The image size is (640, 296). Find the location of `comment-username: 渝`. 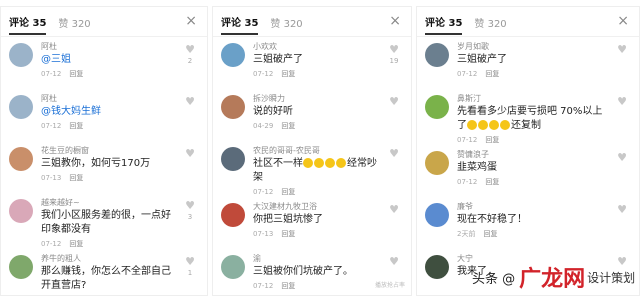

comment-username: 渝 is located at coordinates (315, 258).